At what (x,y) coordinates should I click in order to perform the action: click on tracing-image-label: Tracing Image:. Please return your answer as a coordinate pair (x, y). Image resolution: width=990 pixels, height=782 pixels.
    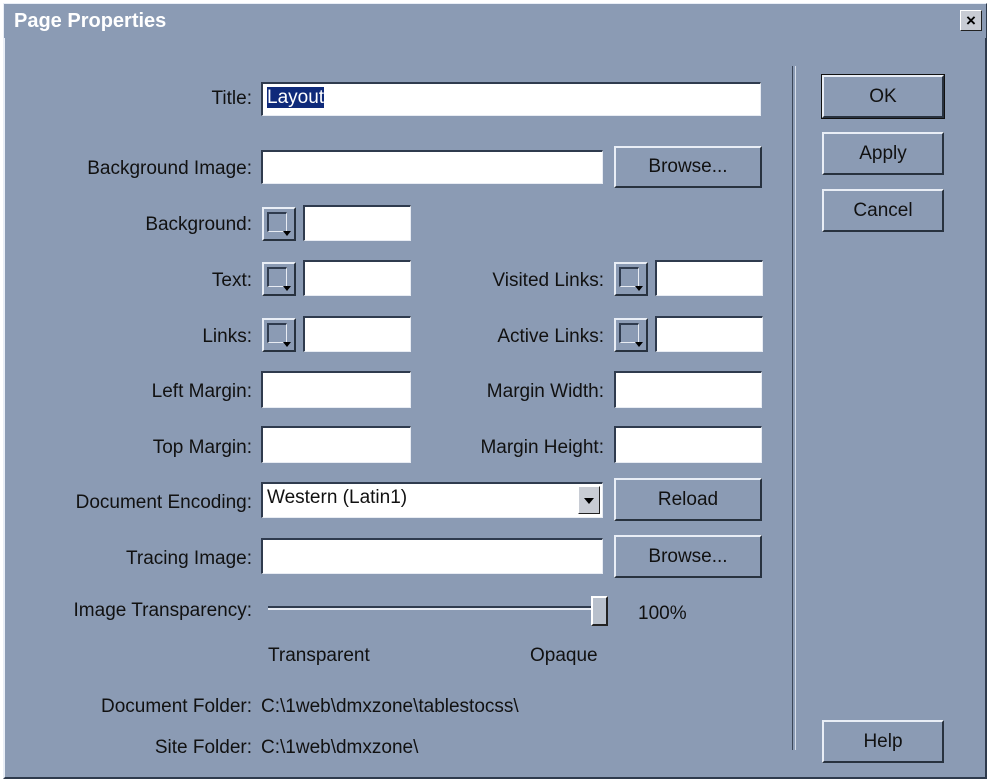
    Looking at the image, I should click on (188, 558).